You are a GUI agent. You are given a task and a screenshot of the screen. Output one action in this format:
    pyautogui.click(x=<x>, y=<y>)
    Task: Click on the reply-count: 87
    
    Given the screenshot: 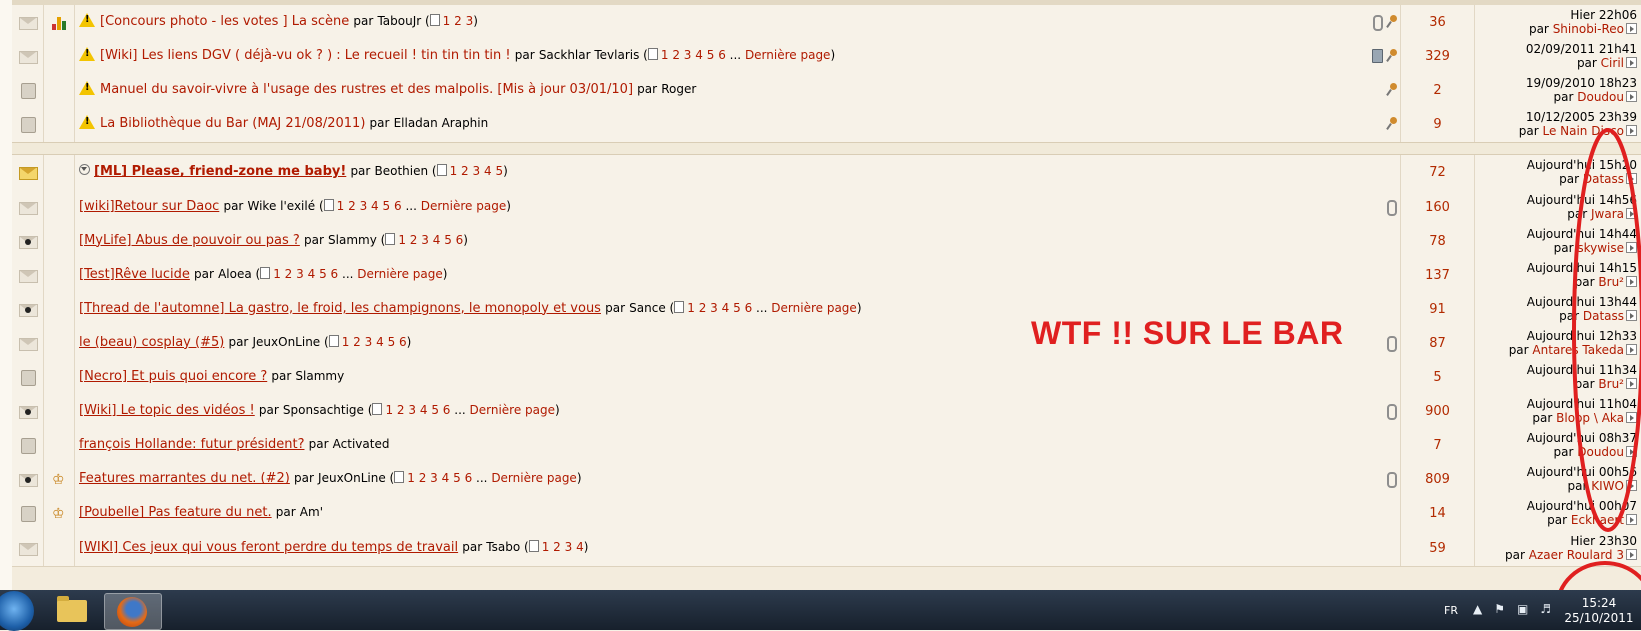 What is the action you would take?
    pyautogui.click(x=1437, y=343)
    